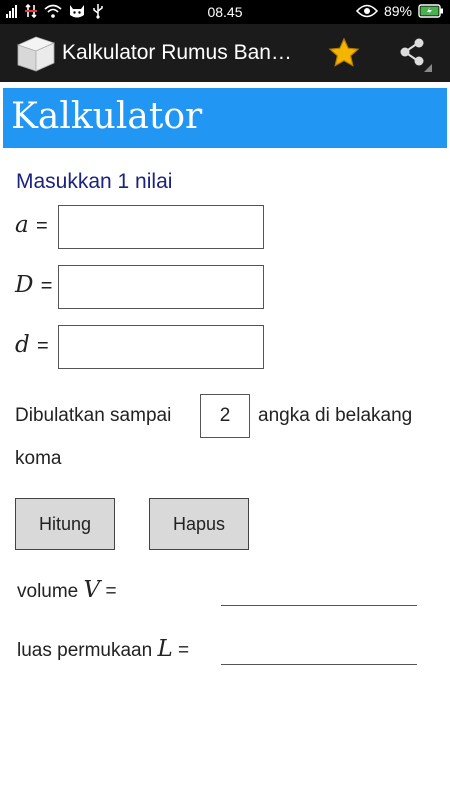 This screenshot has height=800, width=450. What do you see at coordinates (161, 227) in the screenshot?
I see `input-a` at bounding box center [161, 227].